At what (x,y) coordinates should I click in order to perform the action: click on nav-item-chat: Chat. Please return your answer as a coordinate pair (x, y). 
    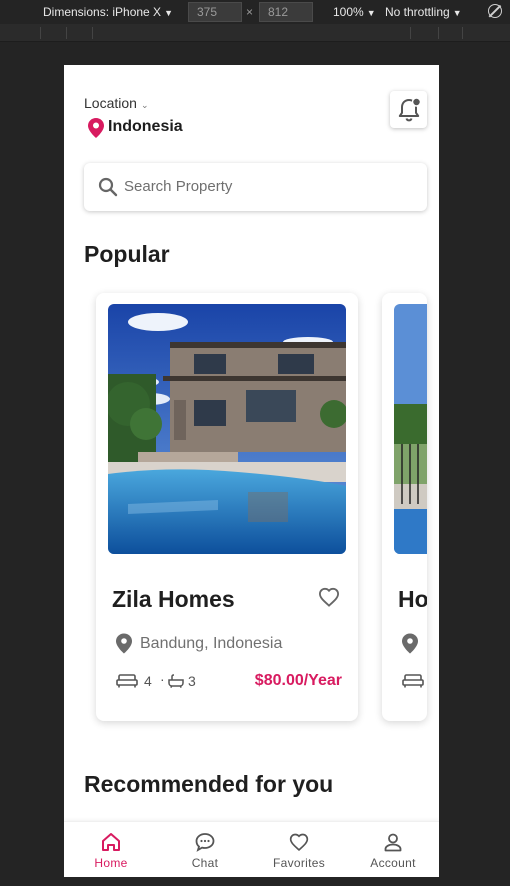
    Looking at the image, I should click on (205, 849).